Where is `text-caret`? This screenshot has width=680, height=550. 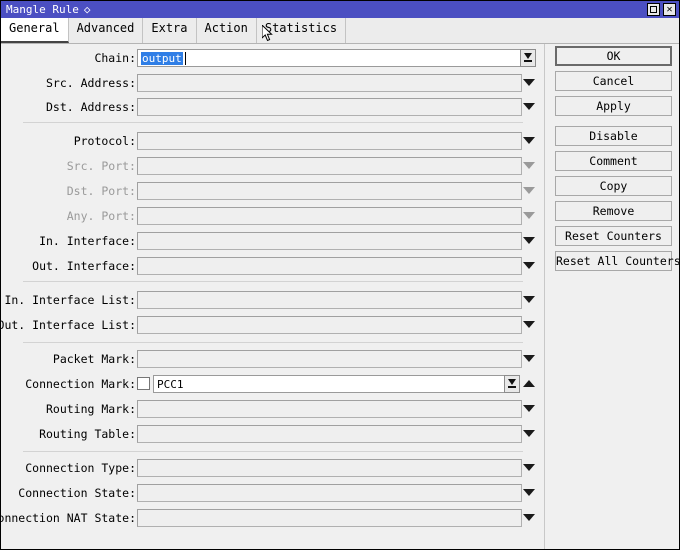 text-caret is located at coordinates (185, 58).